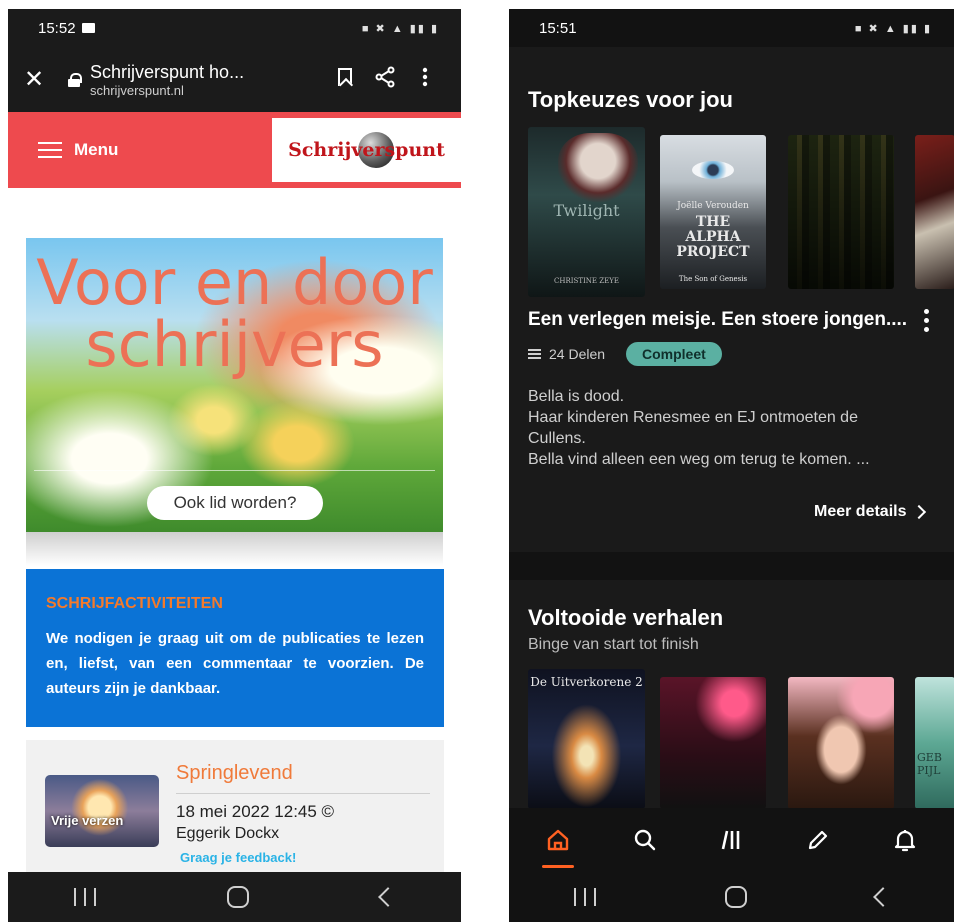 The image size is (954, 922). What do you see at coordinates (137, 90) in the screenshot?
I see `page-domain: schrijverspunt.nl` at bounding box center [137, 90].